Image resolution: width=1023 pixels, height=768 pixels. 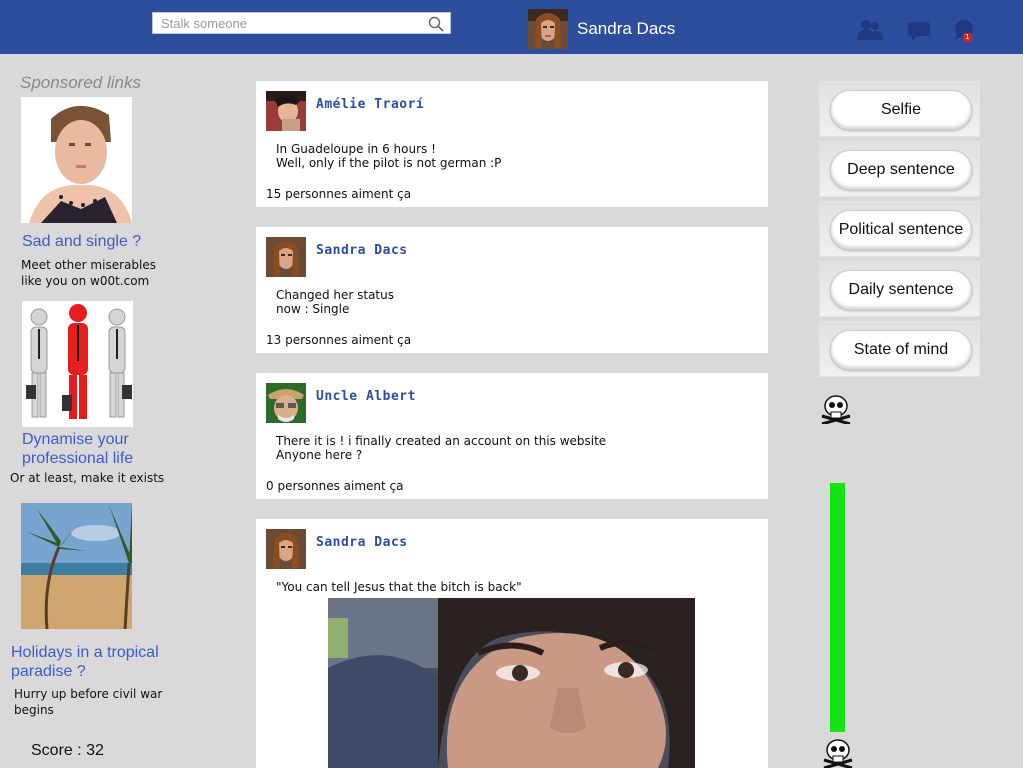 I want to click on post-text: Changed her status now : Single, so click(x=335, y=302).